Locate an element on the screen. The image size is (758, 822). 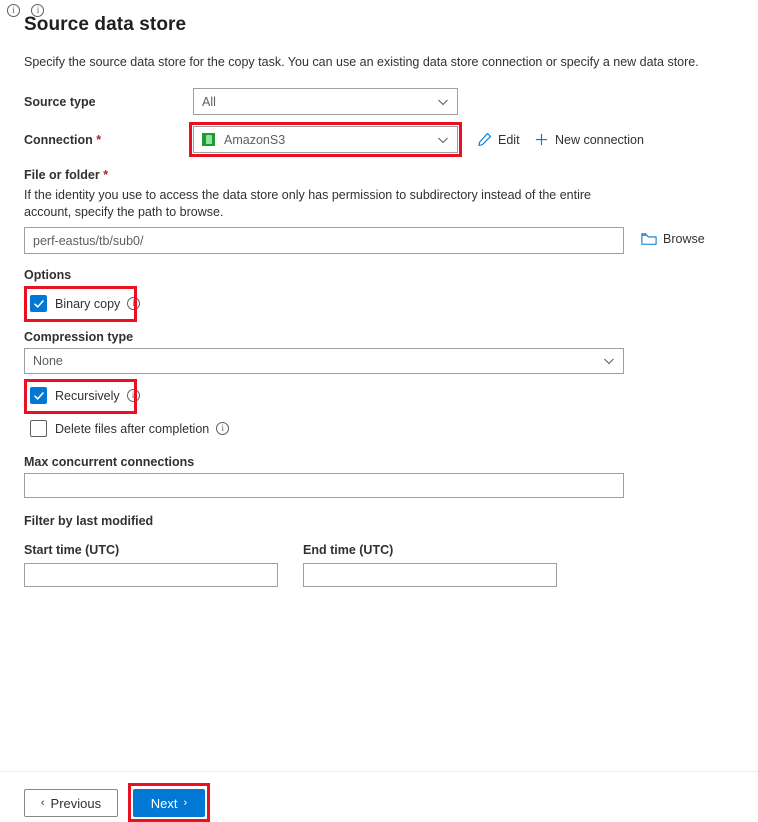
filter-by-last-modified-label: Filter by last modified is located at coordinates (89, 521).